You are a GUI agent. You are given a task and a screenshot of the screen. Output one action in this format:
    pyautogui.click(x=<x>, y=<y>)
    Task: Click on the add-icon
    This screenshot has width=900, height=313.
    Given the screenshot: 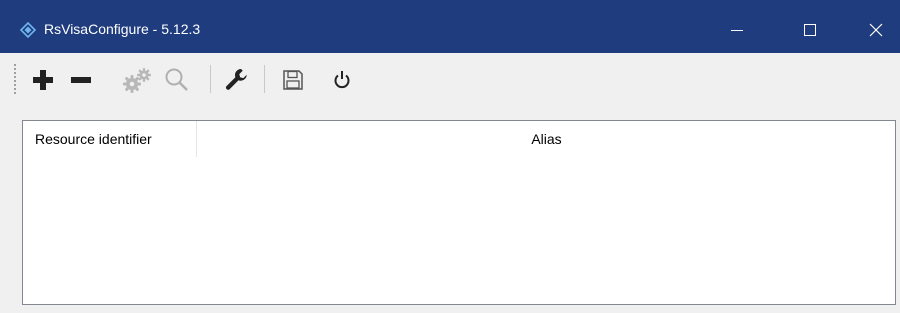 What is the action you would take?
    pyautogui.click(x=43, y=80)
    